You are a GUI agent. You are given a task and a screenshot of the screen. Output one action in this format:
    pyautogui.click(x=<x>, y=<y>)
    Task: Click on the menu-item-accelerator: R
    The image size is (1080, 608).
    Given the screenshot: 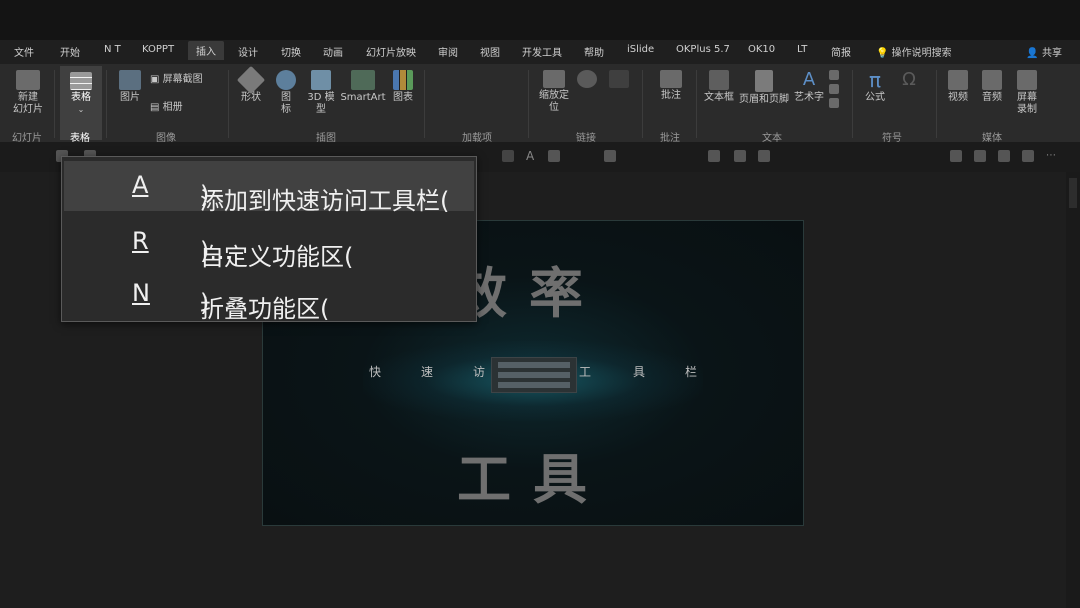 What is the action you would take?
    pyautogui.click(x=140, y=241)
    